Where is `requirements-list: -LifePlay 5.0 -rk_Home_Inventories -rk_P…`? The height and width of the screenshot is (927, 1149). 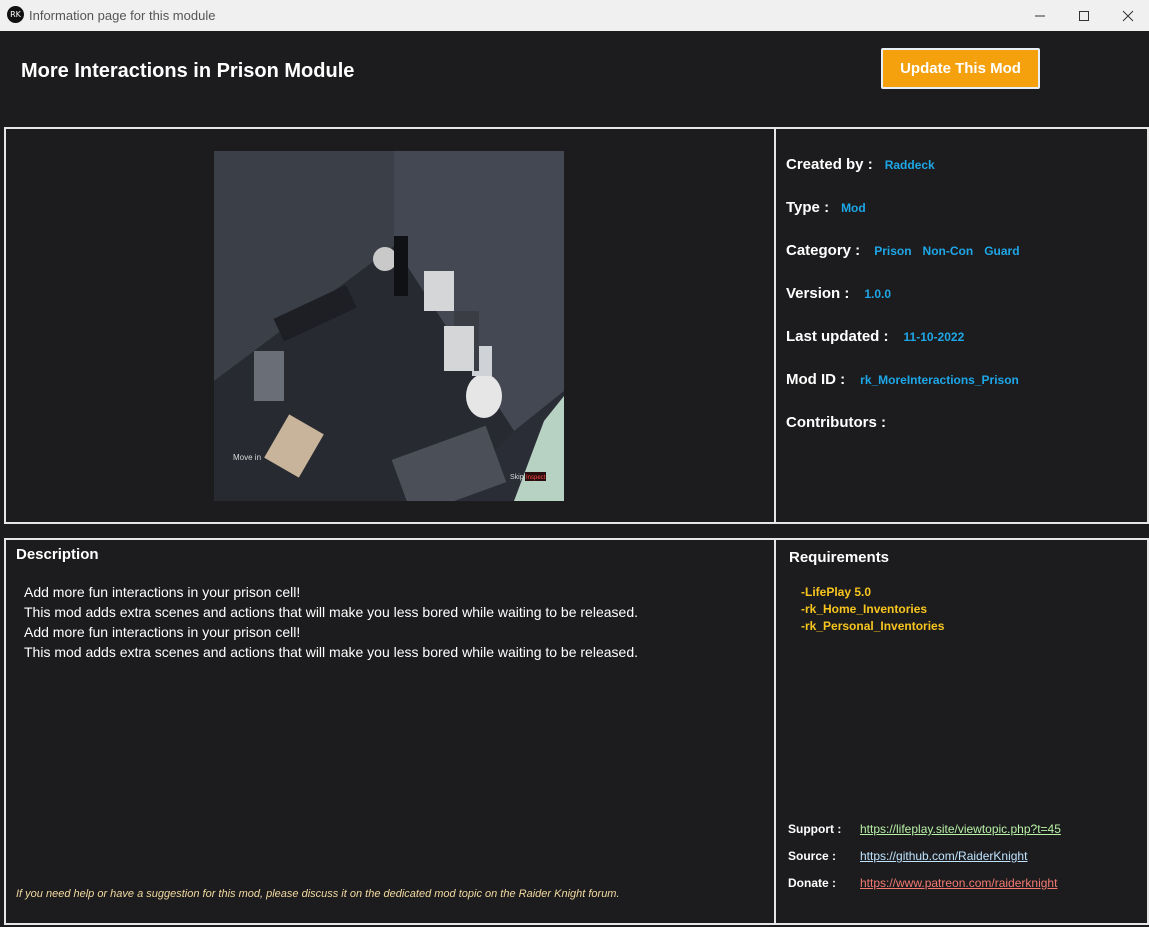 requirements-list: -LifePlay 5.0 -rk_Home_Inventories -rk_P… is located at coordinates (872, 609).